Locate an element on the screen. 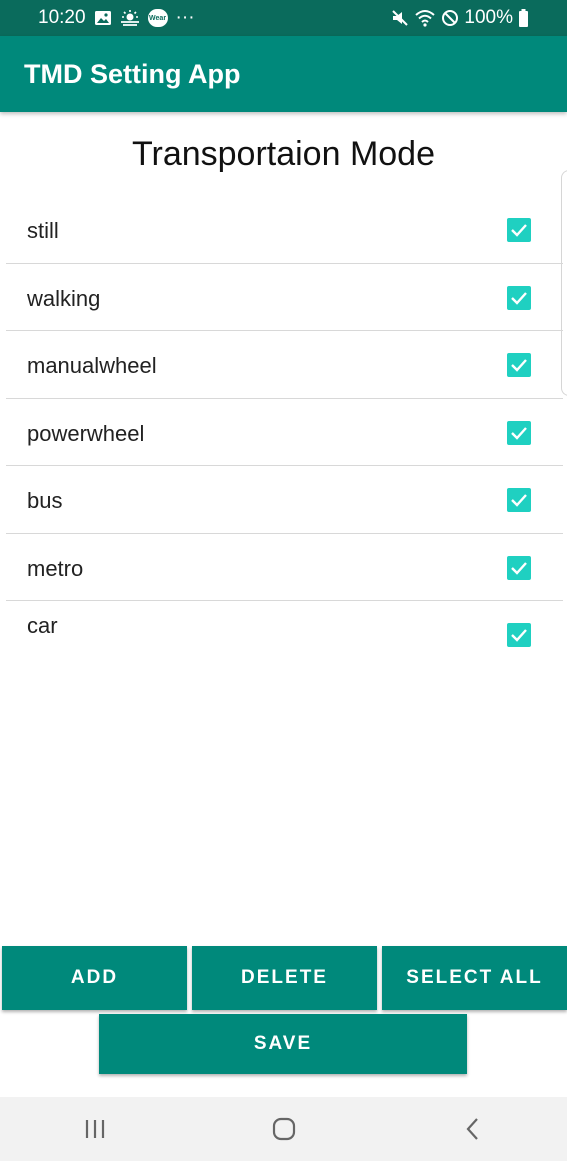 The width and height of the screenshot is (567, 1161). mode-label: powerwheel is located at coordinates (86, 433).